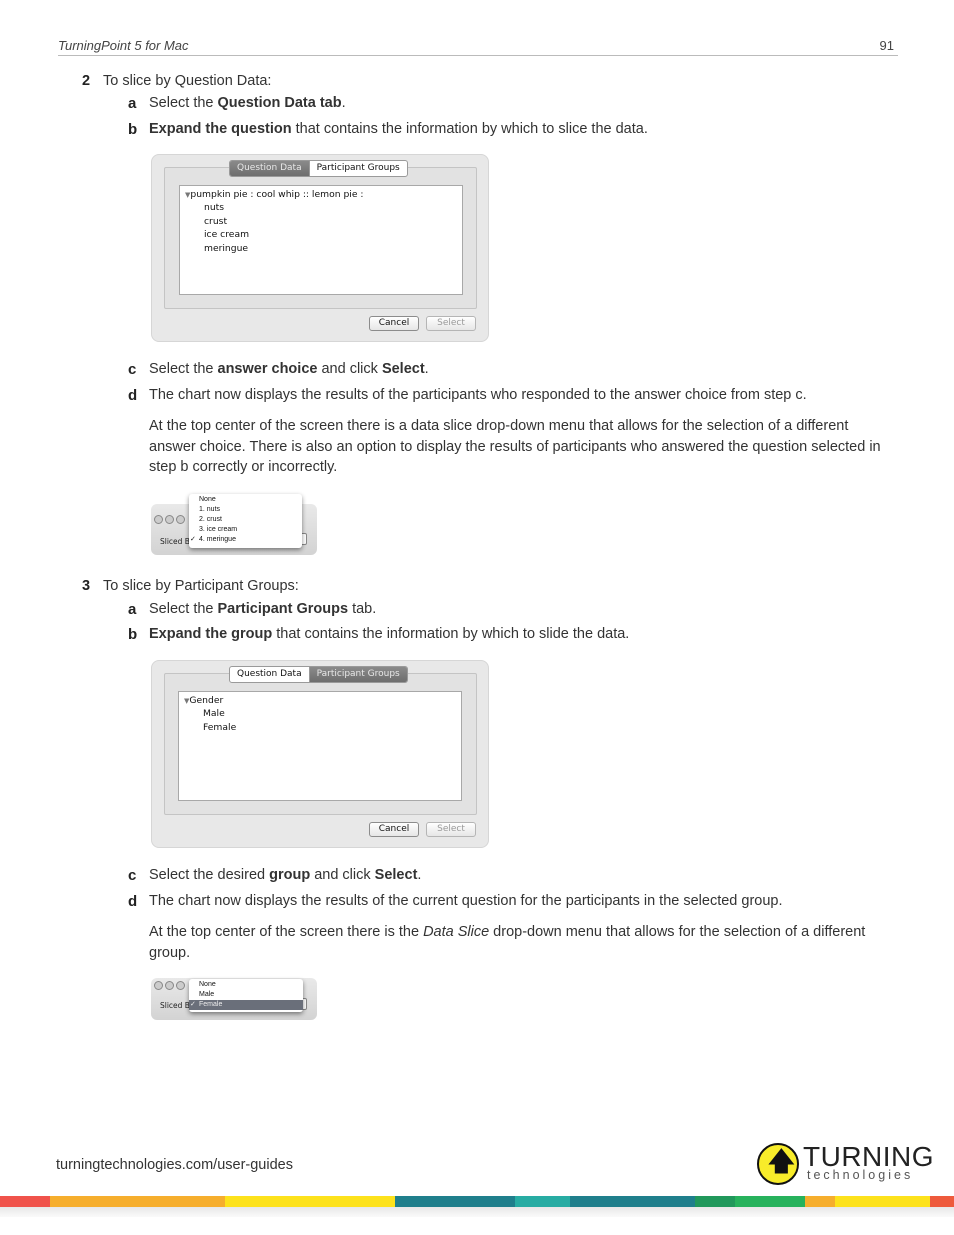 This screenshot has width=954, height=1235. What do you see at coordinates (201, 586) in the screenshot?
I see `step-text: To slice by Participant Groups:` at bounding box center [201, 586].